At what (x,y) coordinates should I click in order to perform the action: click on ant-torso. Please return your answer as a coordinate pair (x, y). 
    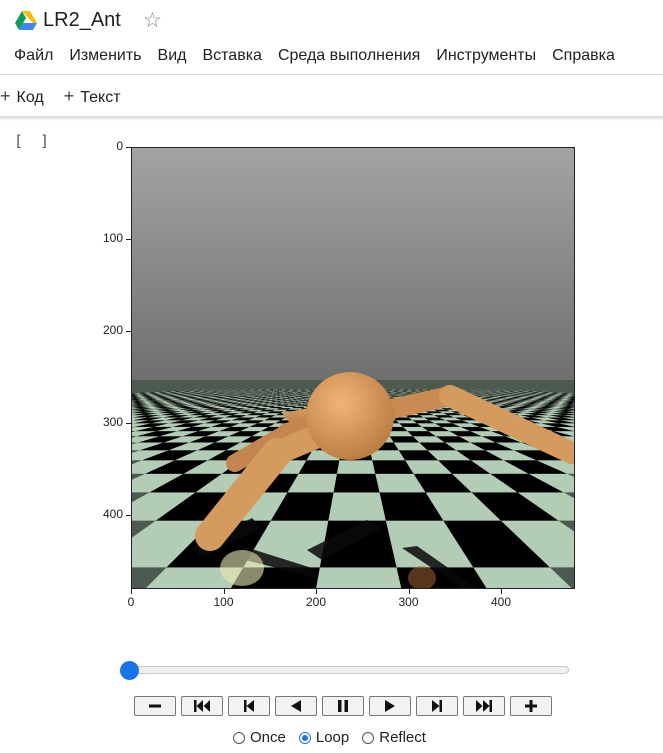
    Looking at the image, I should click on (350, 416).